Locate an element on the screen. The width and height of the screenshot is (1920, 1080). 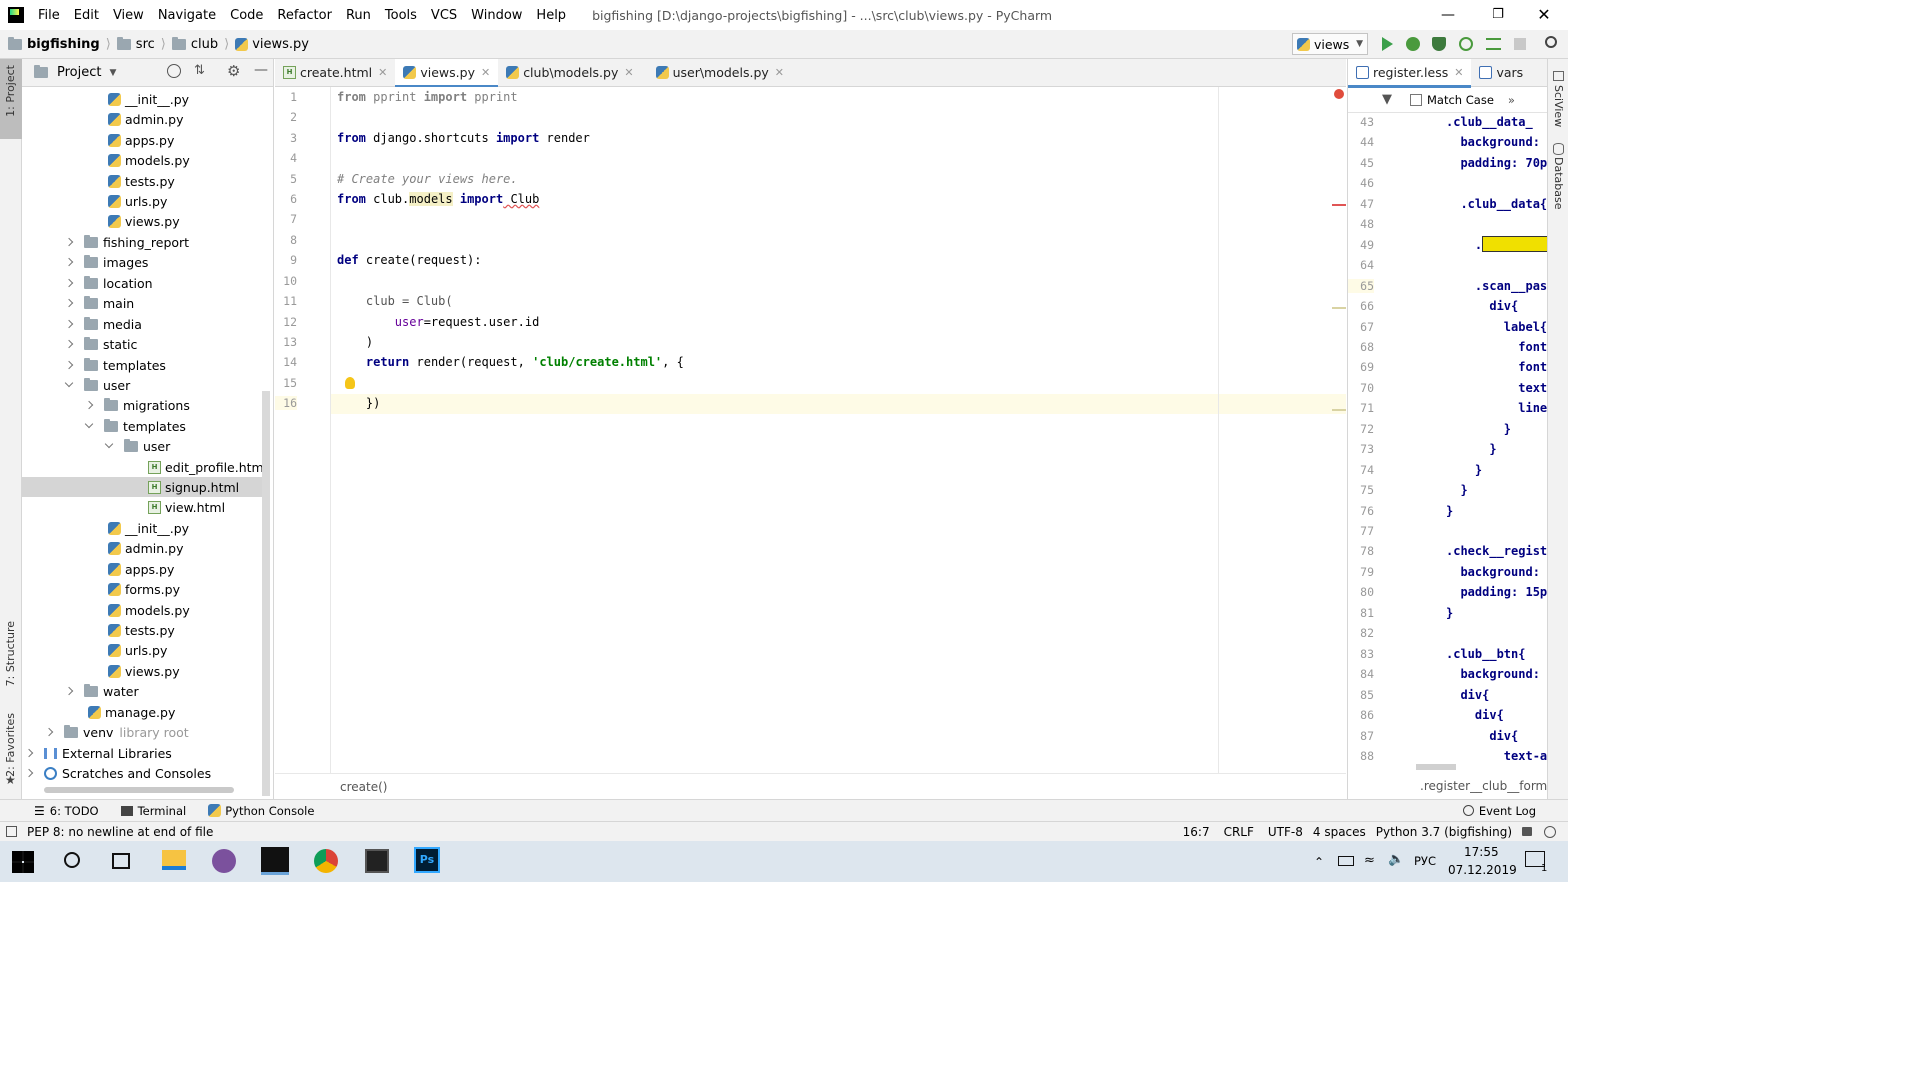
restore-button: ❐ is located at coordinates (1498, 15).